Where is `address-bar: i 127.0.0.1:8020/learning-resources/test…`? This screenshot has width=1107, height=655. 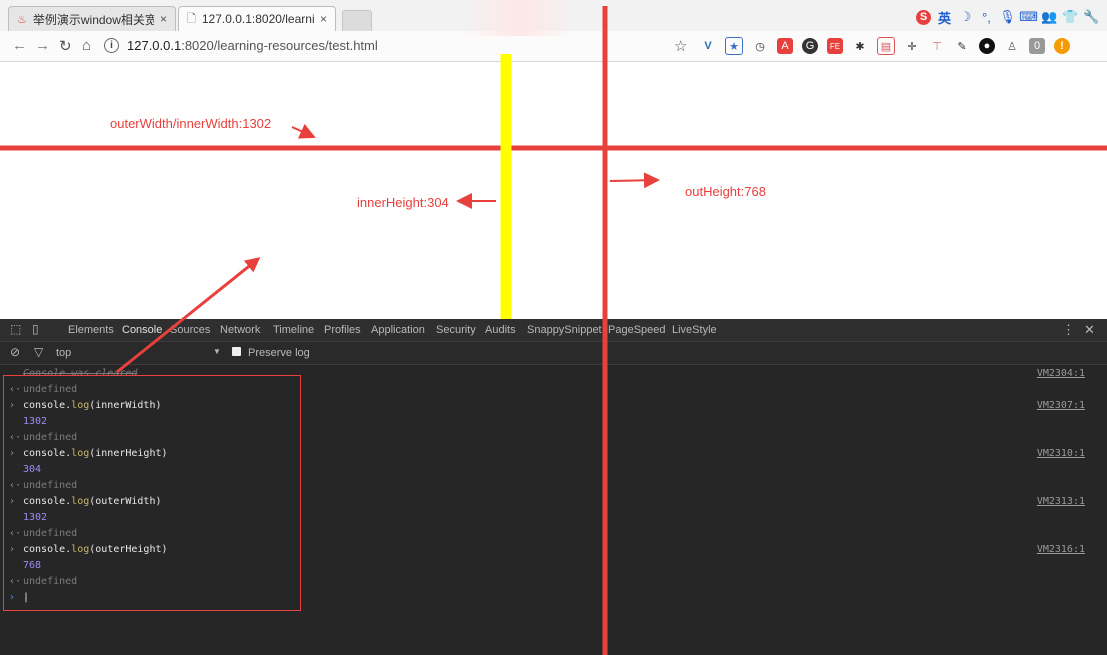 address-bar: i 127.0.0.1:8020/learning-resources/test… is located at coordinates (400, 45).